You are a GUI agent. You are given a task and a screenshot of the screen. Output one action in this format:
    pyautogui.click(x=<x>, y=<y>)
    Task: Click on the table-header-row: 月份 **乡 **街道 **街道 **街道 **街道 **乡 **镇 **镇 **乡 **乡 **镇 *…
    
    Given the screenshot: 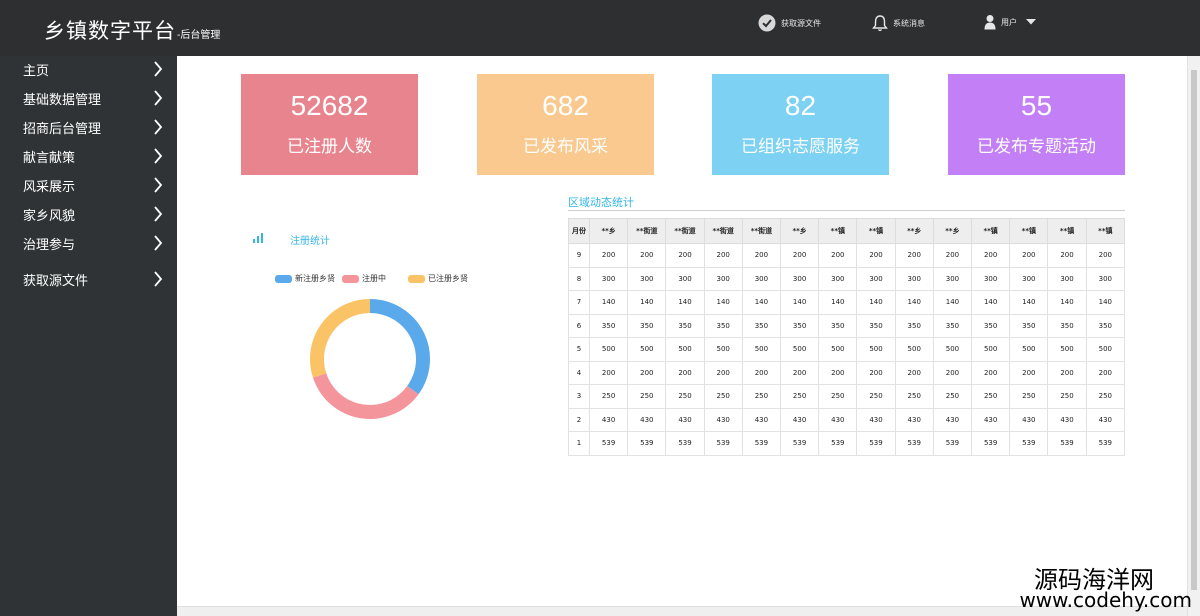 What is the action you would take?
    pyautogui.click(x=847, y=231)
    